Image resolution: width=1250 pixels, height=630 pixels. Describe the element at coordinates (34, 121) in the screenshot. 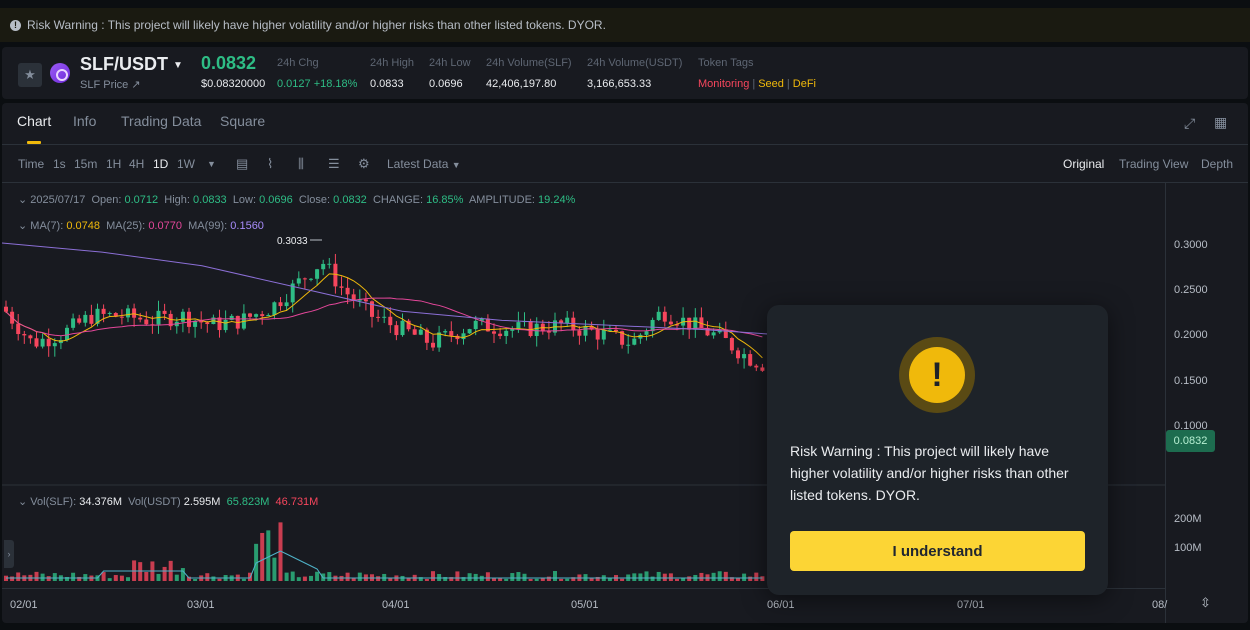

I see `tab-chart: Chart` at that location.